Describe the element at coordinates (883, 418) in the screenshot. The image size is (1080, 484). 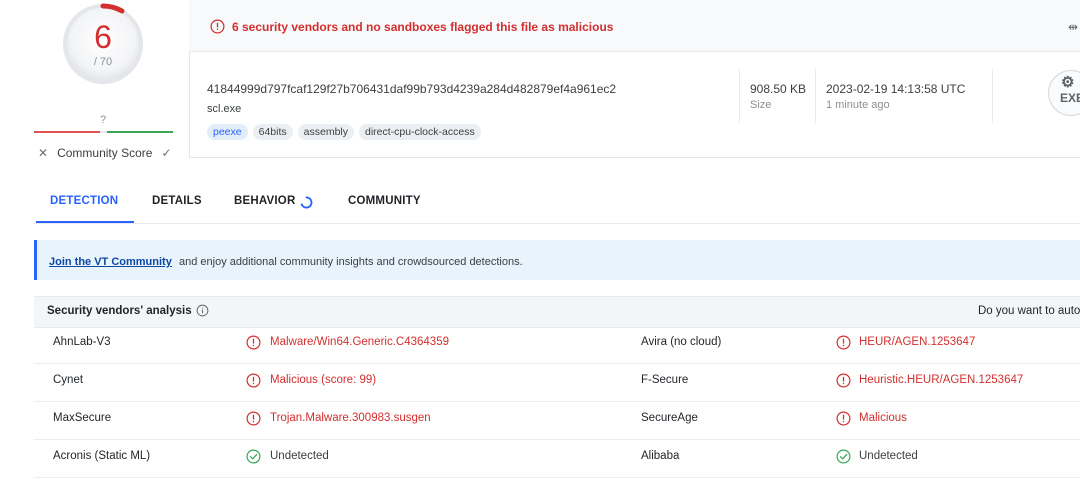
I see `vendor-result: Malicious` at that location.